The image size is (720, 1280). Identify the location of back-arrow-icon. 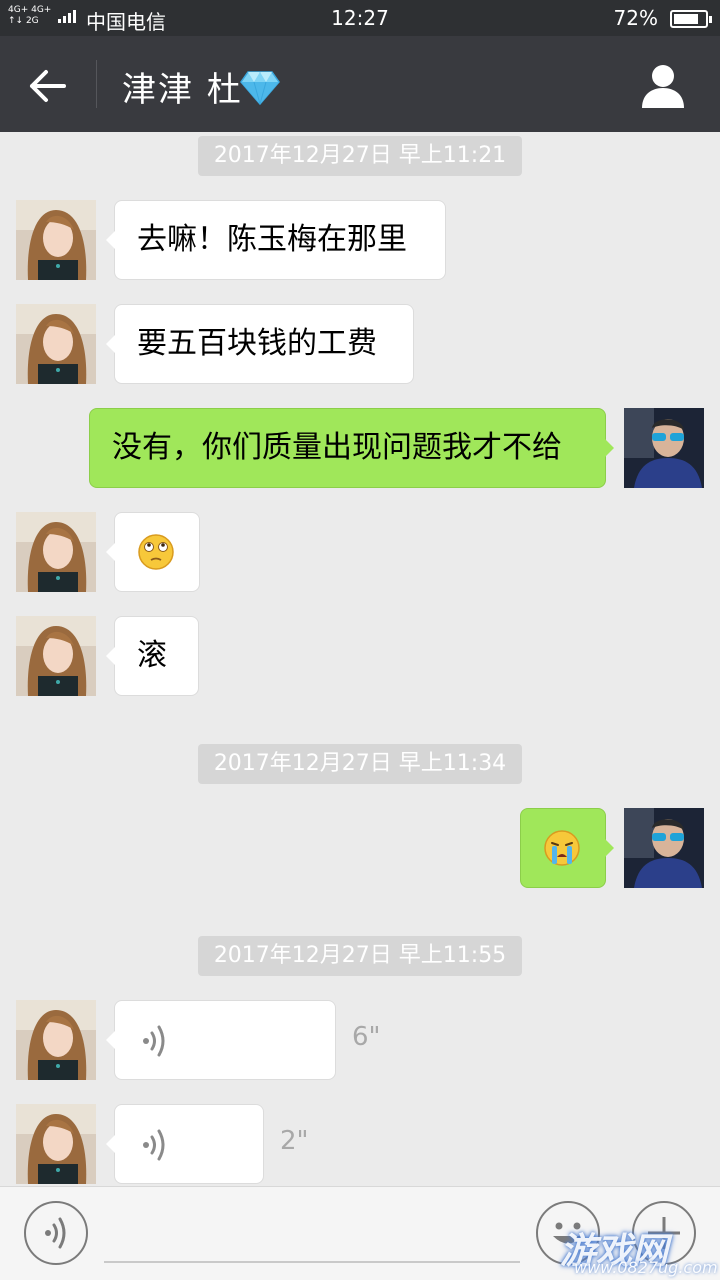
(48, 86).